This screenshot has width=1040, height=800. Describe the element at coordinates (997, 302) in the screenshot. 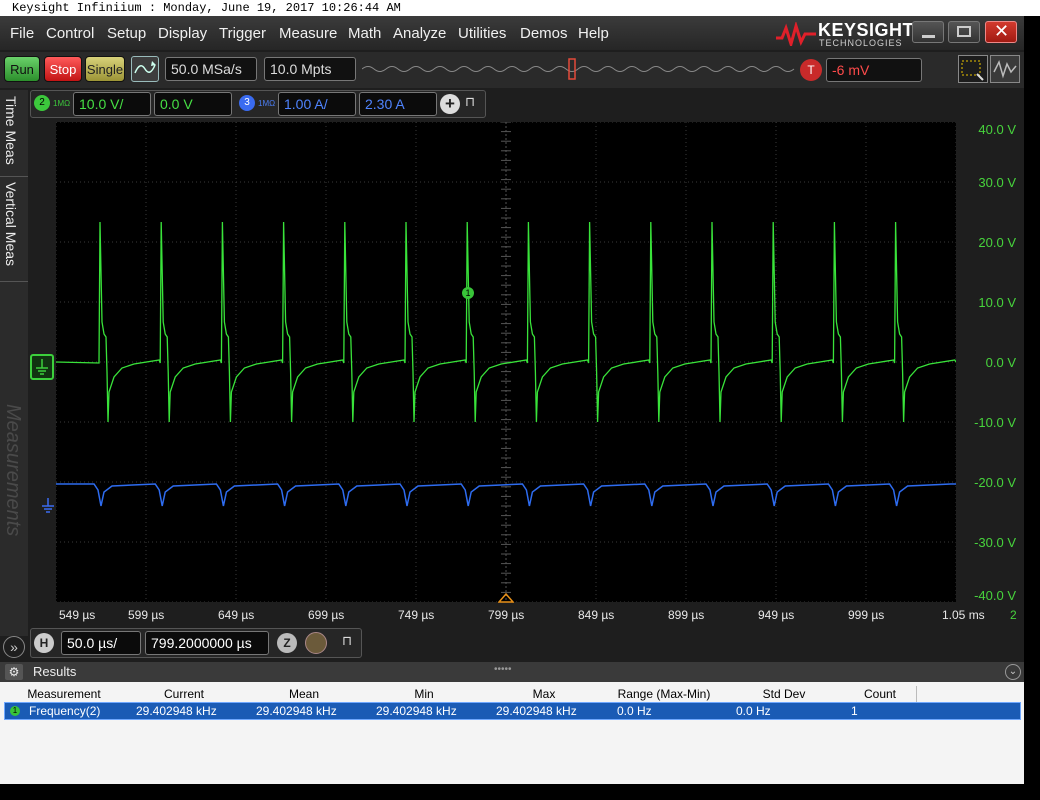

I see `y-tick-label: 10.0 V` at that location.